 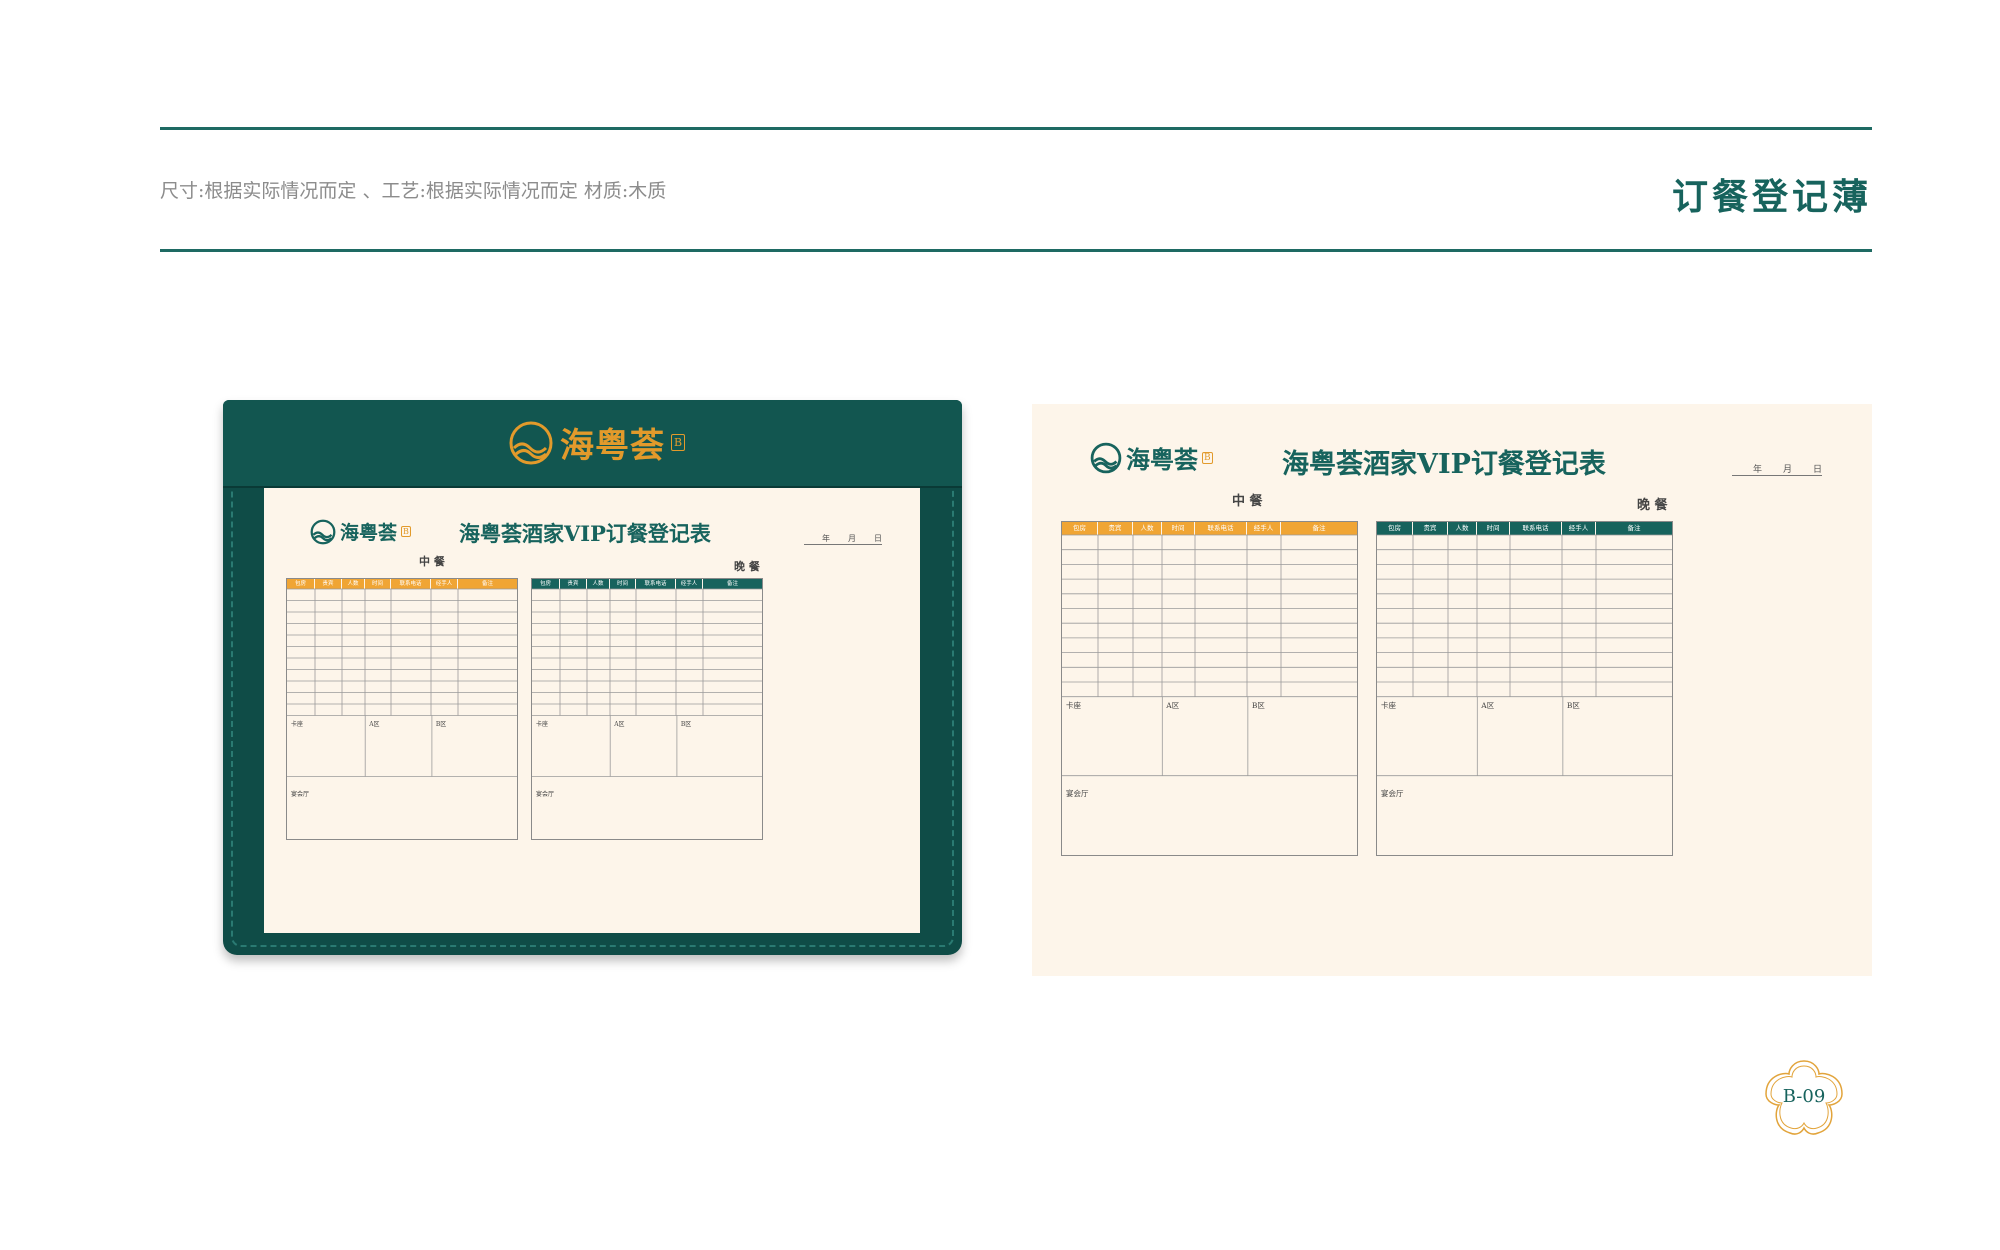 I want to click on page-code: B-09, so click(x=1804, y=1096).